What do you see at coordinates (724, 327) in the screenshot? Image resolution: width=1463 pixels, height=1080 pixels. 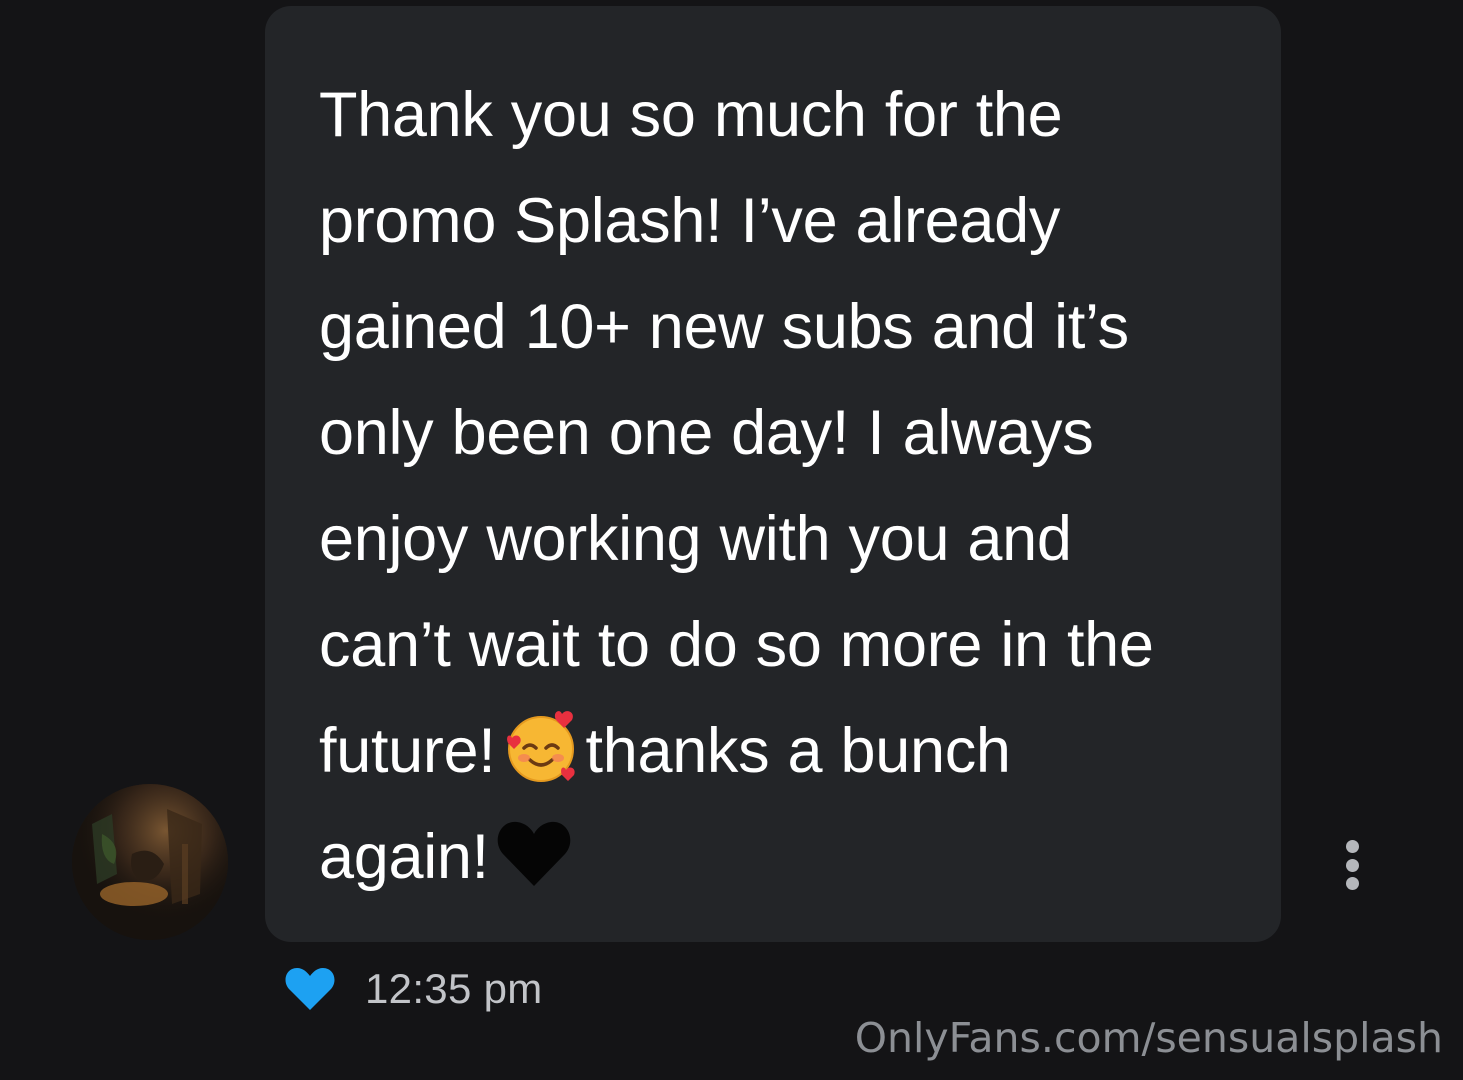 I see `message-line: gained 10+ new subs and it’s` at bounding box center [724, 327].